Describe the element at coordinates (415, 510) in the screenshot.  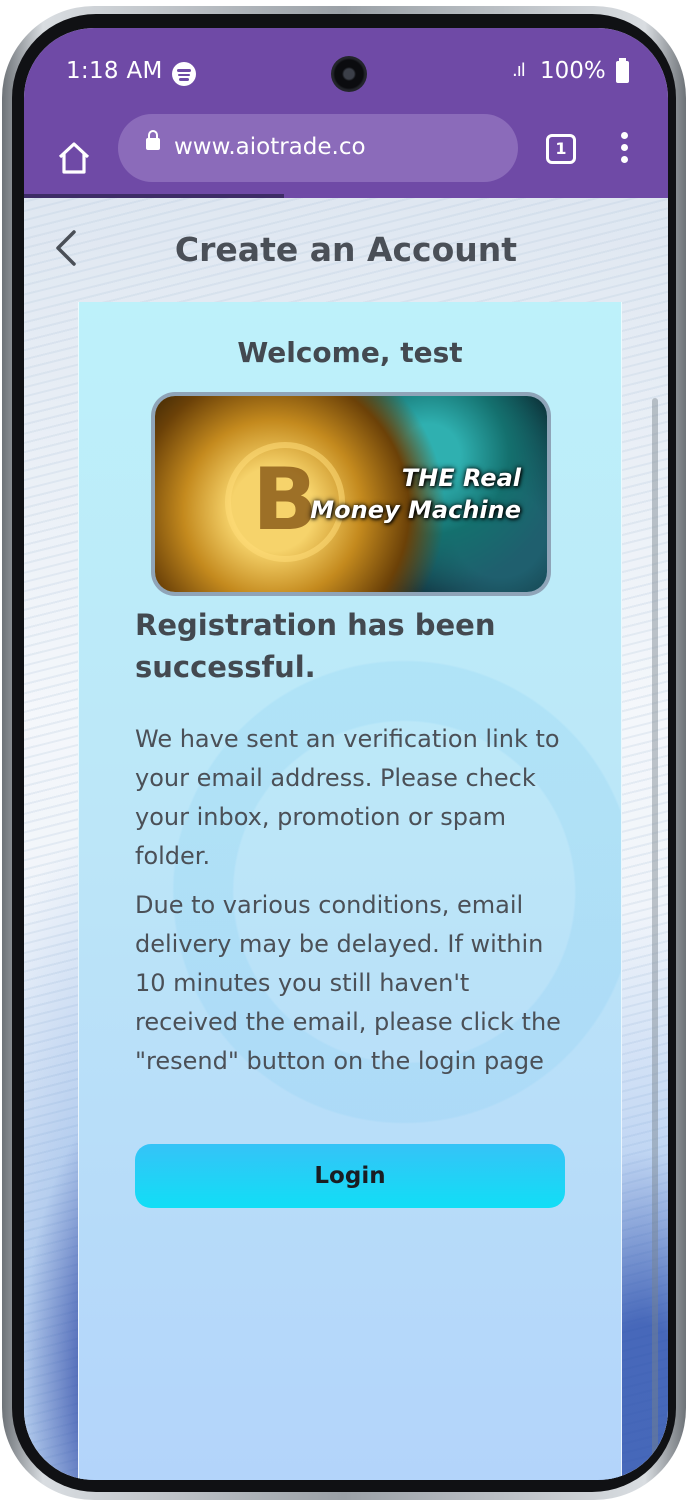
I see `banner-line-2: Money Machine` at that location.